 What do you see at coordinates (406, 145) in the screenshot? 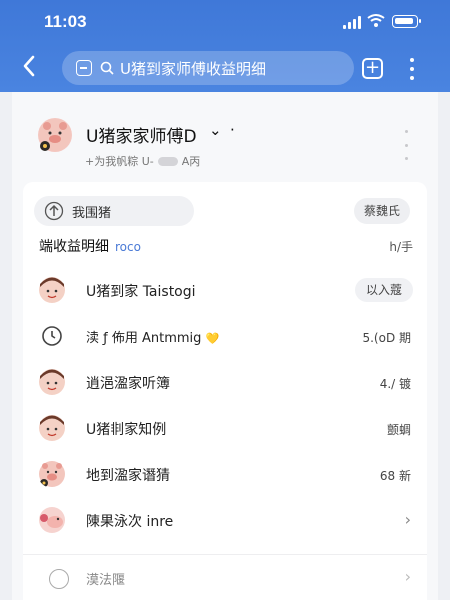
I see `more-dots-icon` at bounding box center [406, 145].